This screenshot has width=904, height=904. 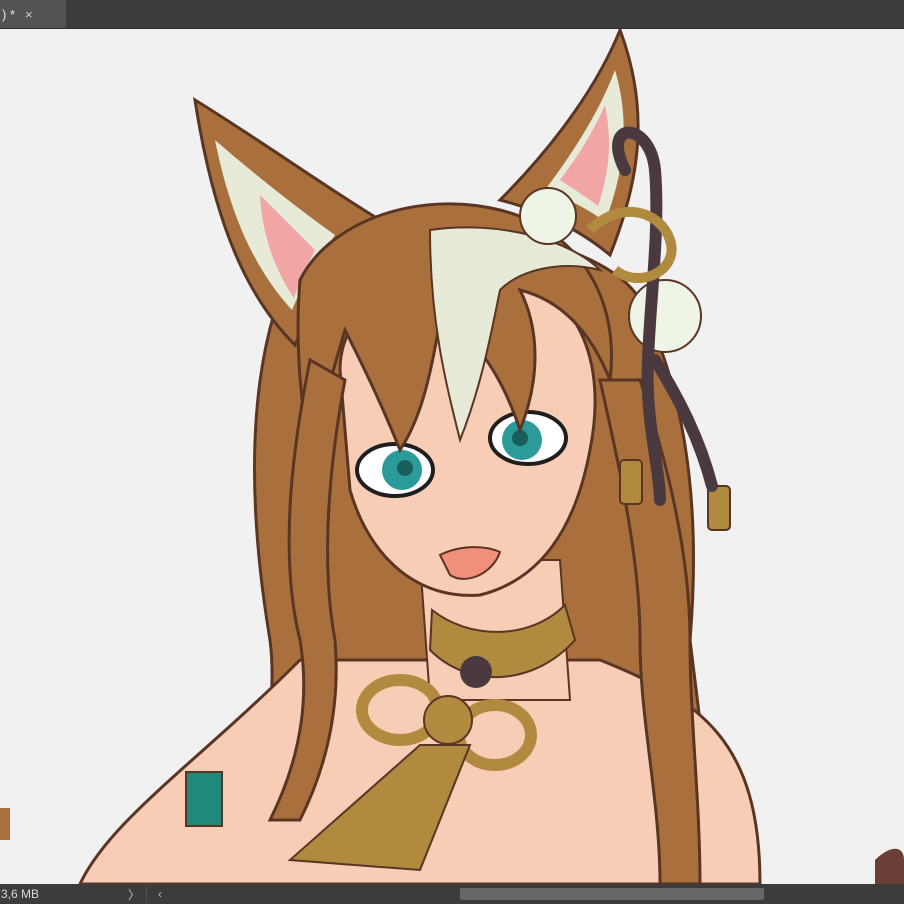 What do you see at coordinates (29, 14) in the screenshot?
I see `close-icon: ×` at bounding box center [29, 14].